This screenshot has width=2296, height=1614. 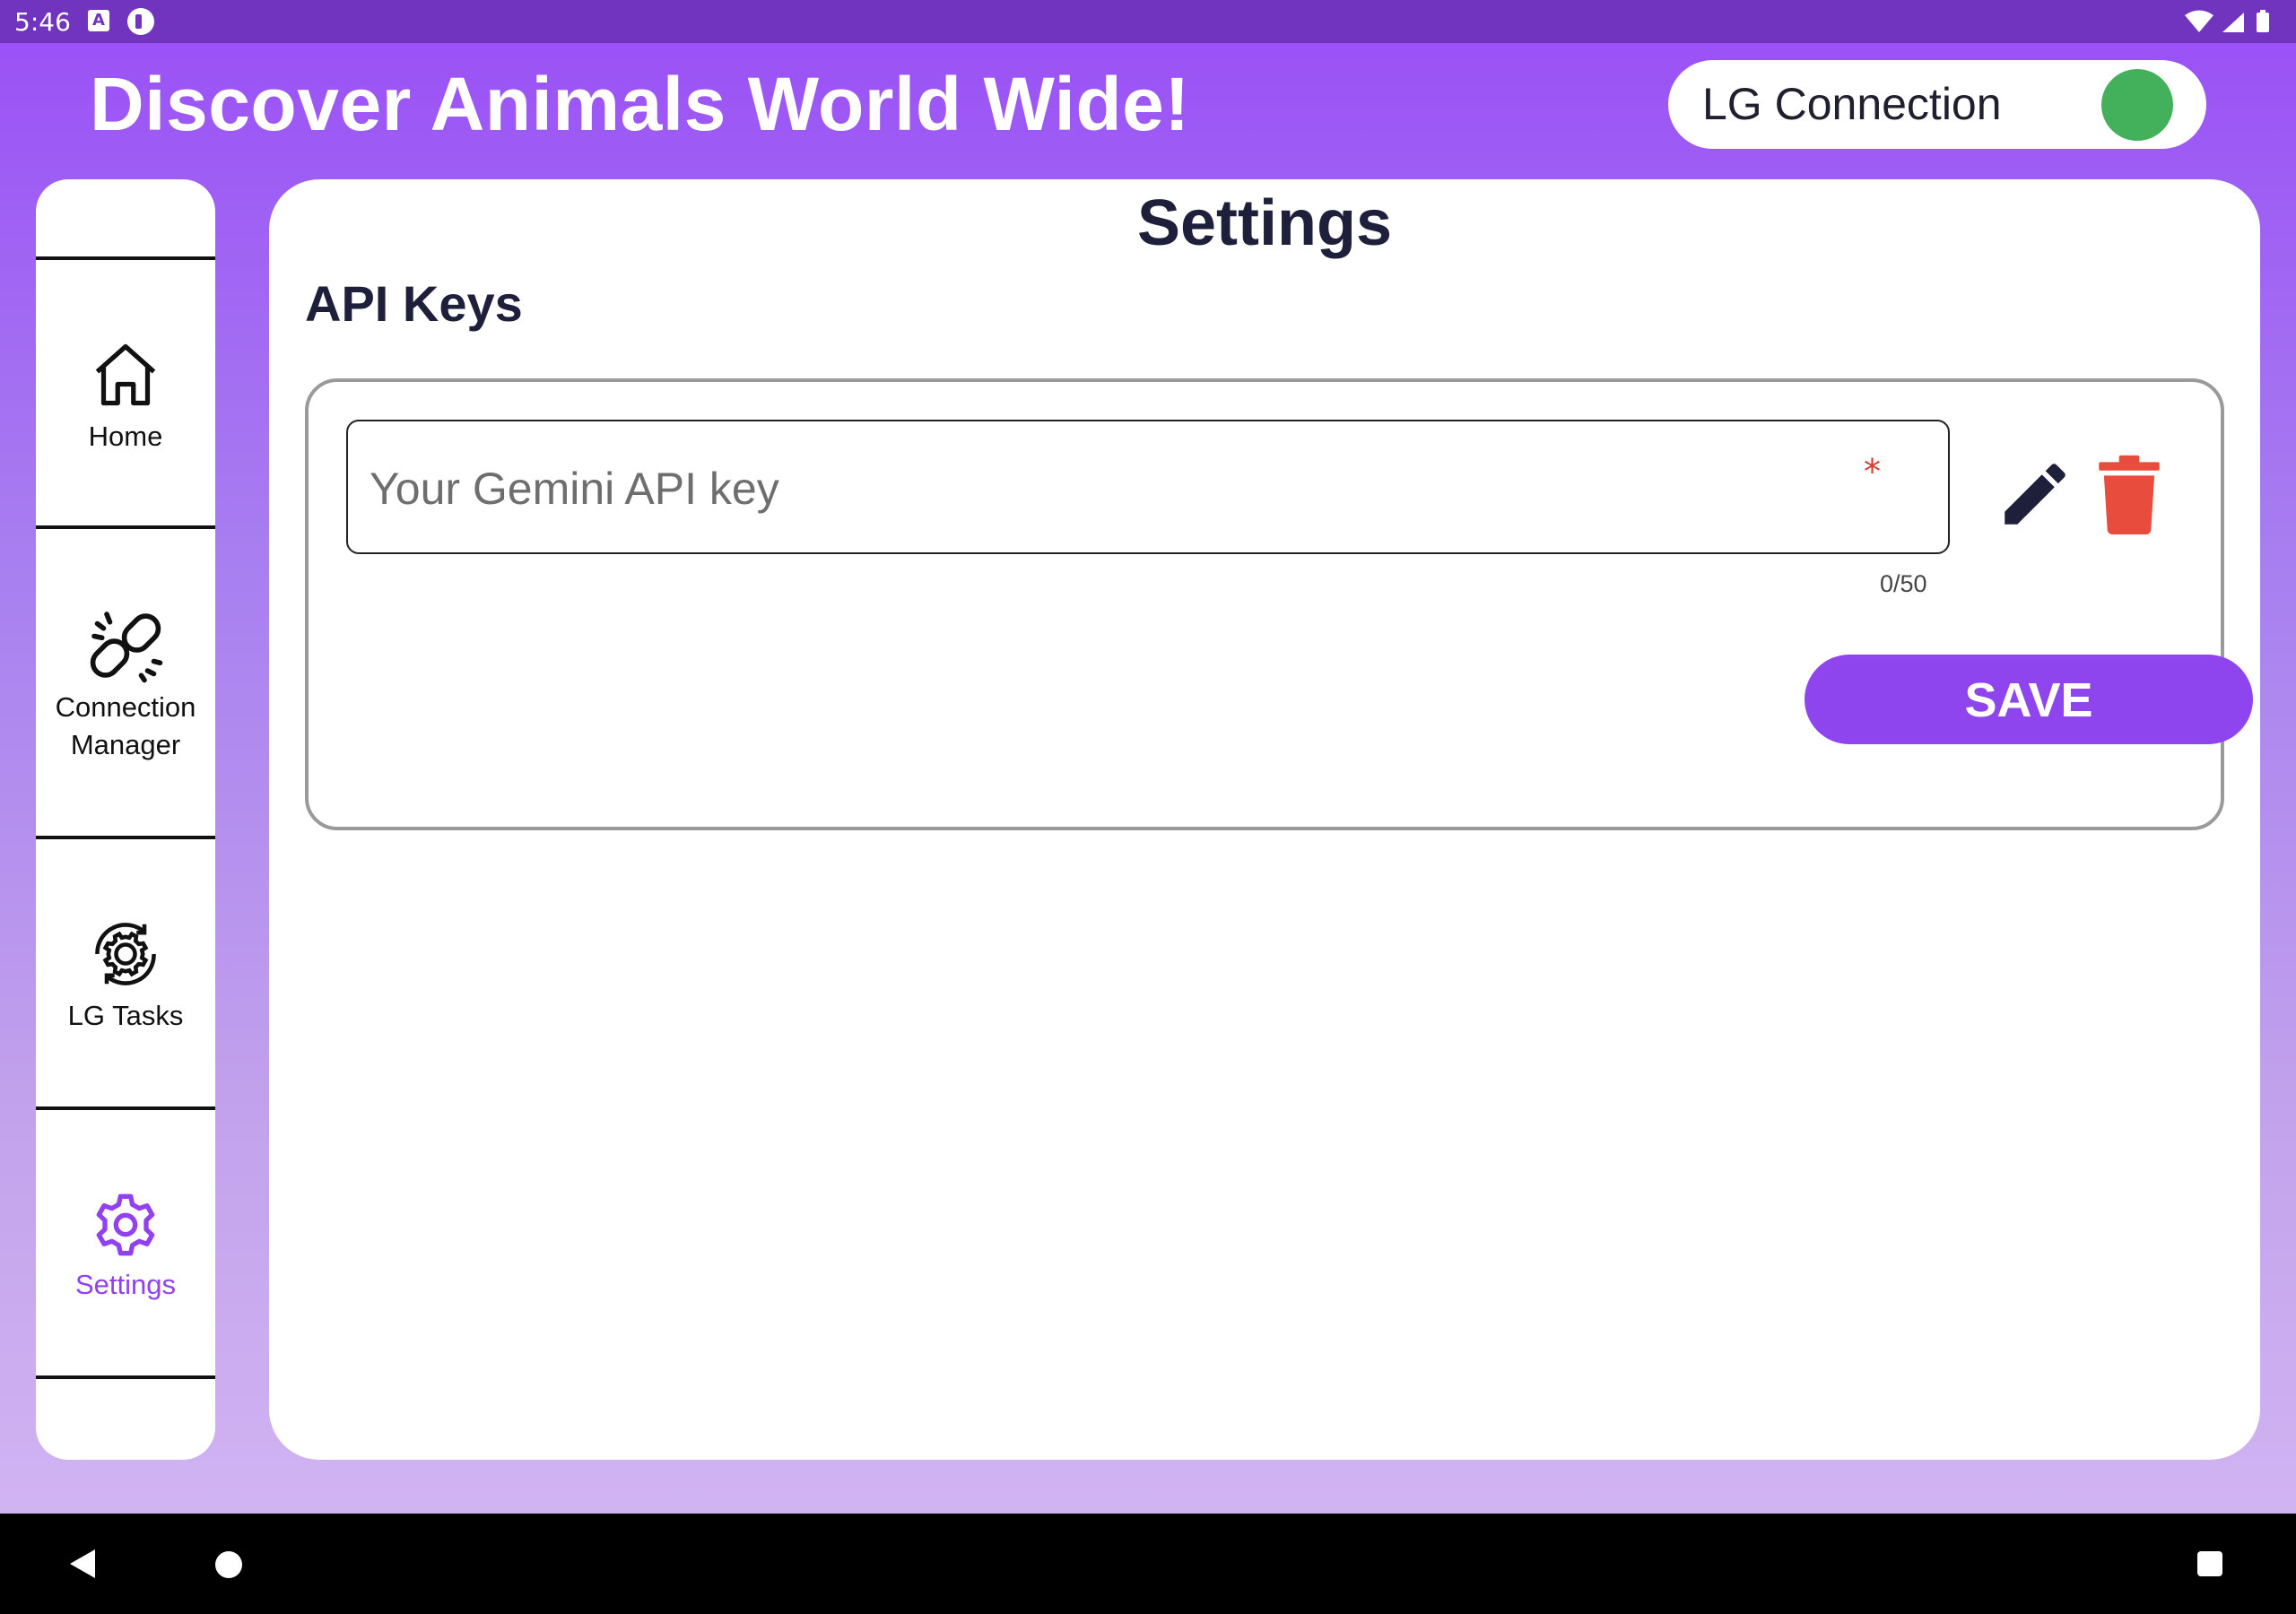 What do you see at coordinates (1852, 104) in the screenshot?
I see `lg-connection-label: LG Connection` at bounding box center [1852, 104].